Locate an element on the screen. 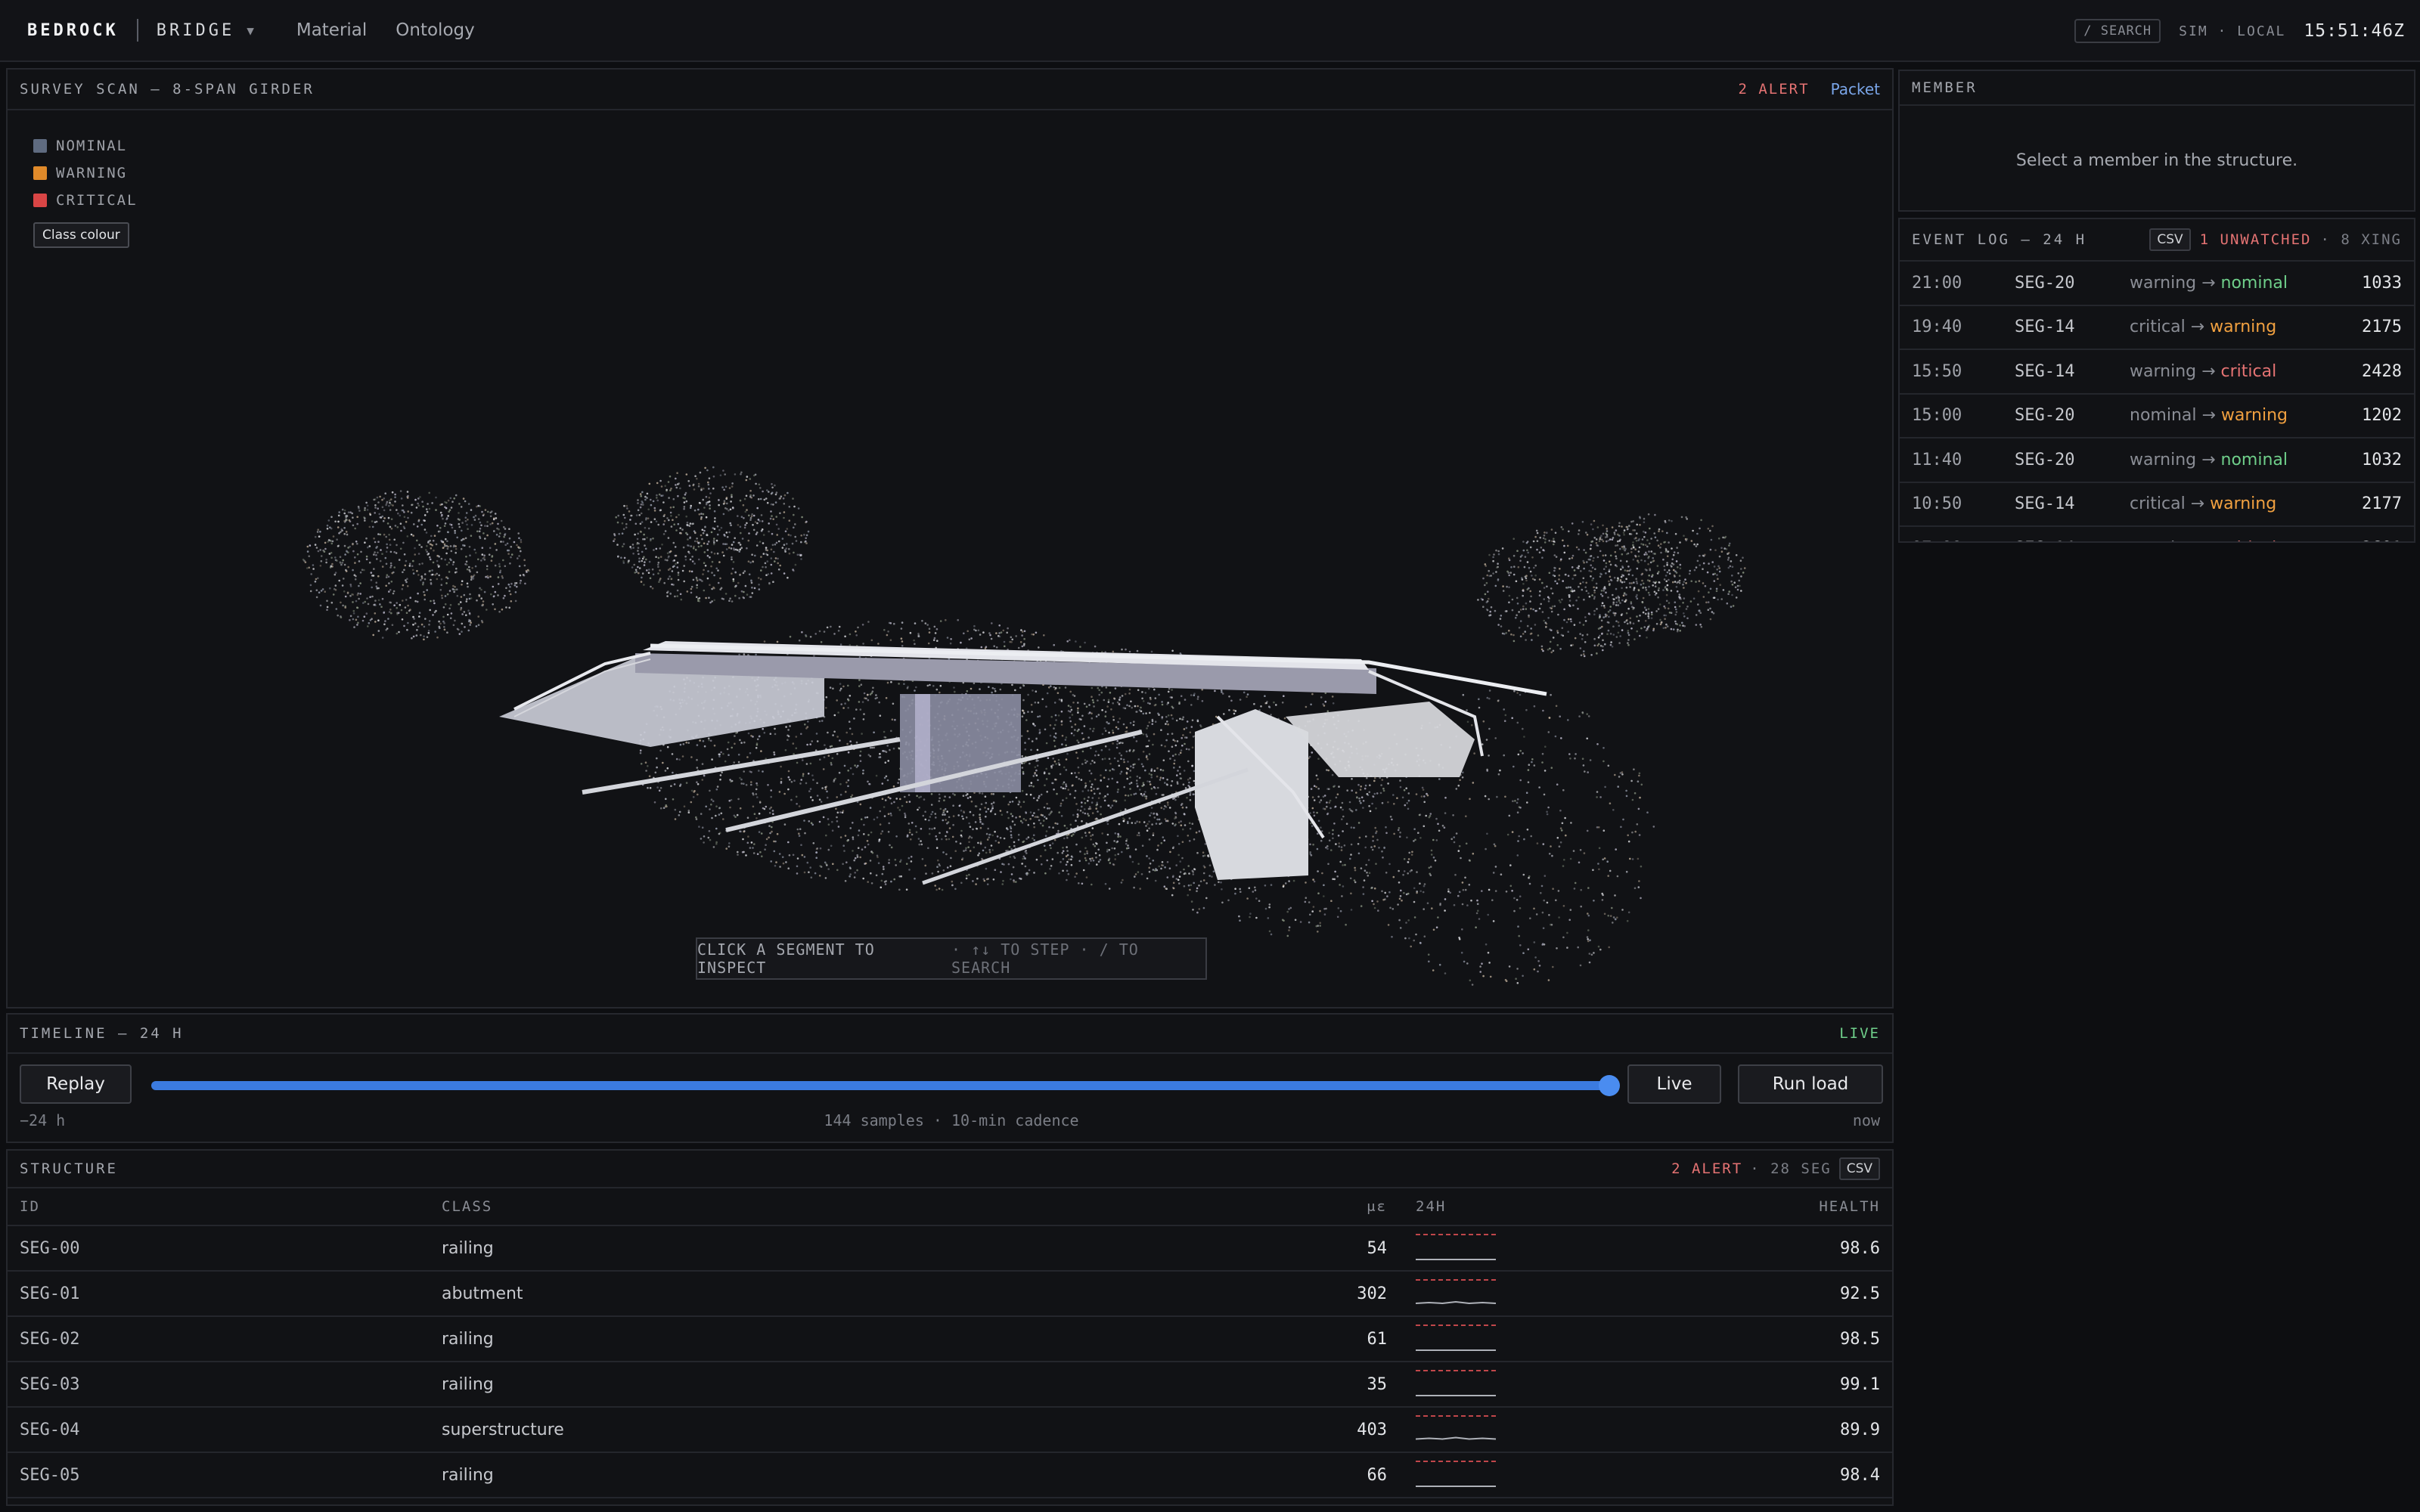  legend-critical: CRITICAL is located at coordinates (85, 200).